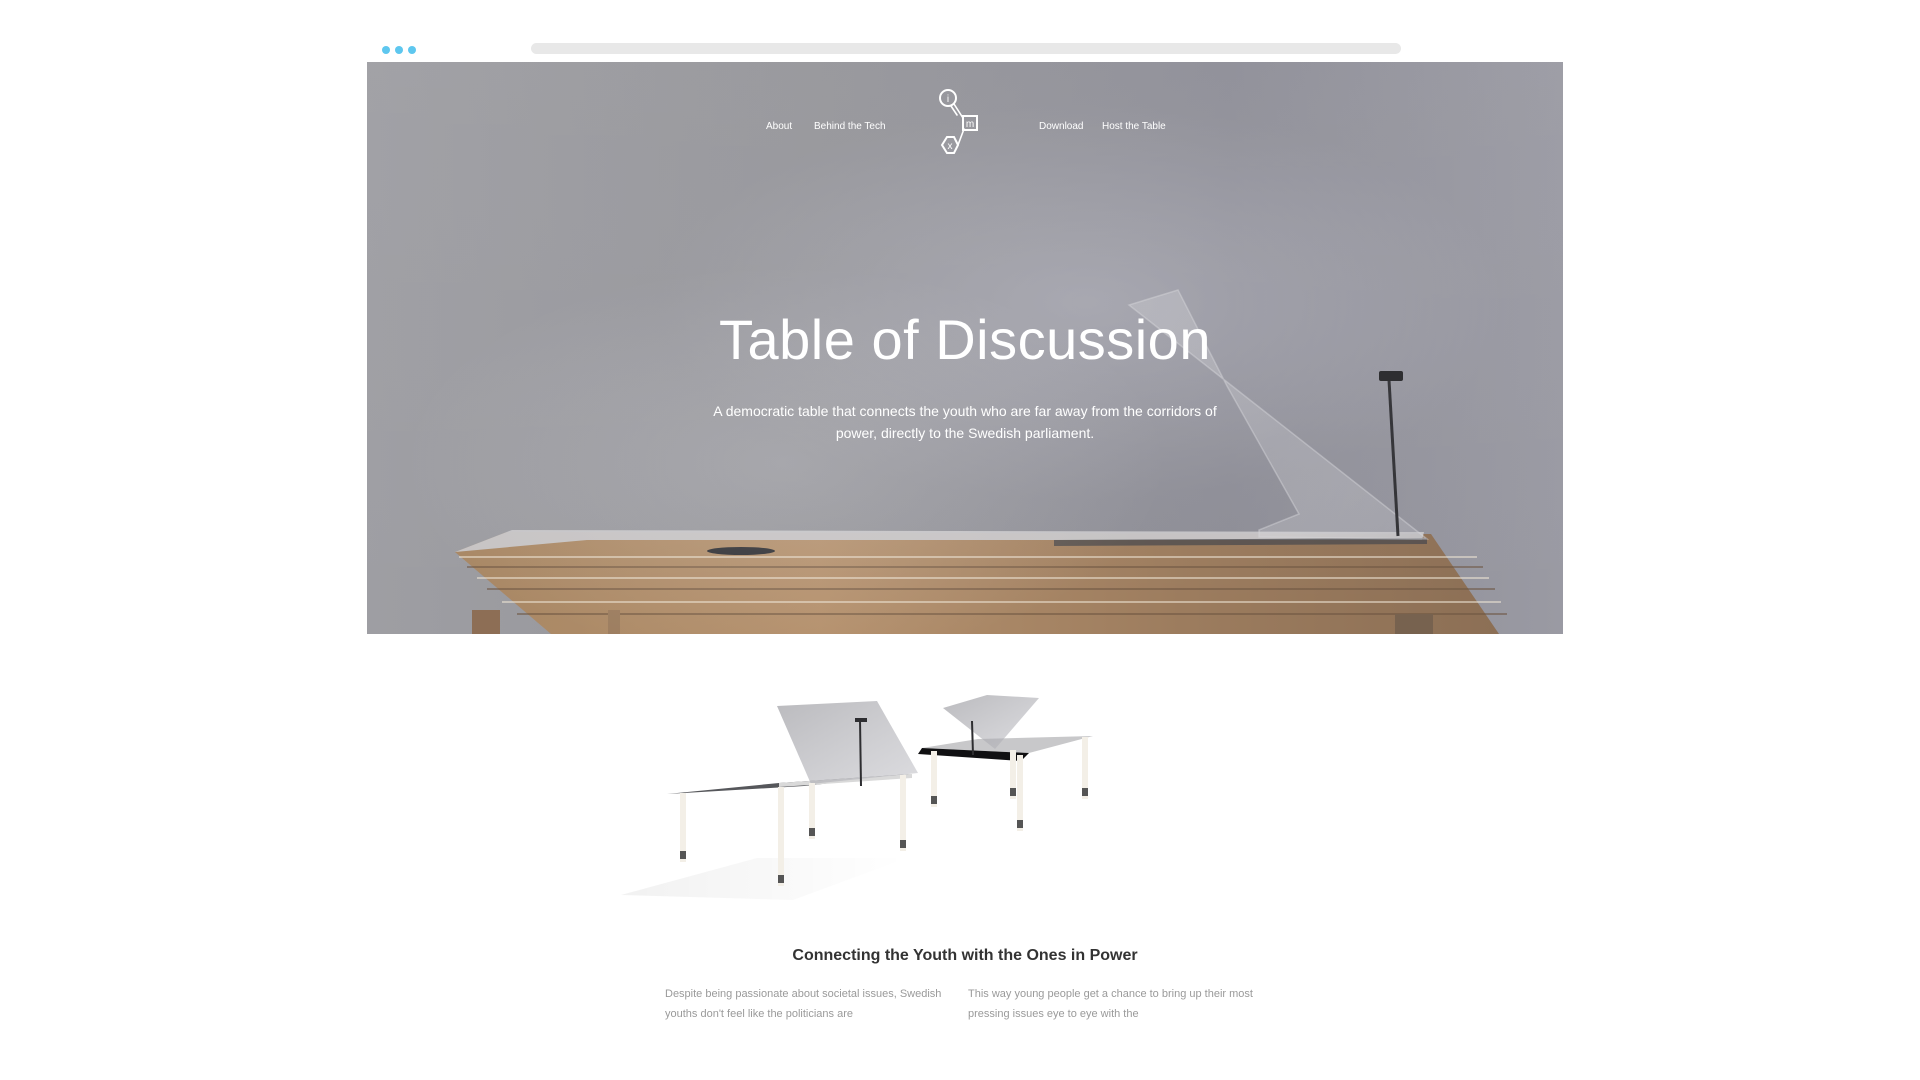 The width and height of the screenshot is (1920, 1080). I want to click on nav-host-table-link: Host the Table, so click(1134, 126).